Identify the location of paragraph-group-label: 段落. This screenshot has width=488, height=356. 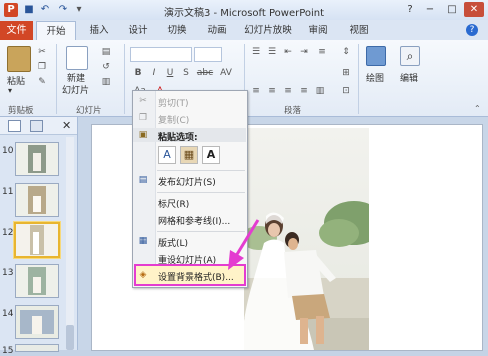
(293, 111).